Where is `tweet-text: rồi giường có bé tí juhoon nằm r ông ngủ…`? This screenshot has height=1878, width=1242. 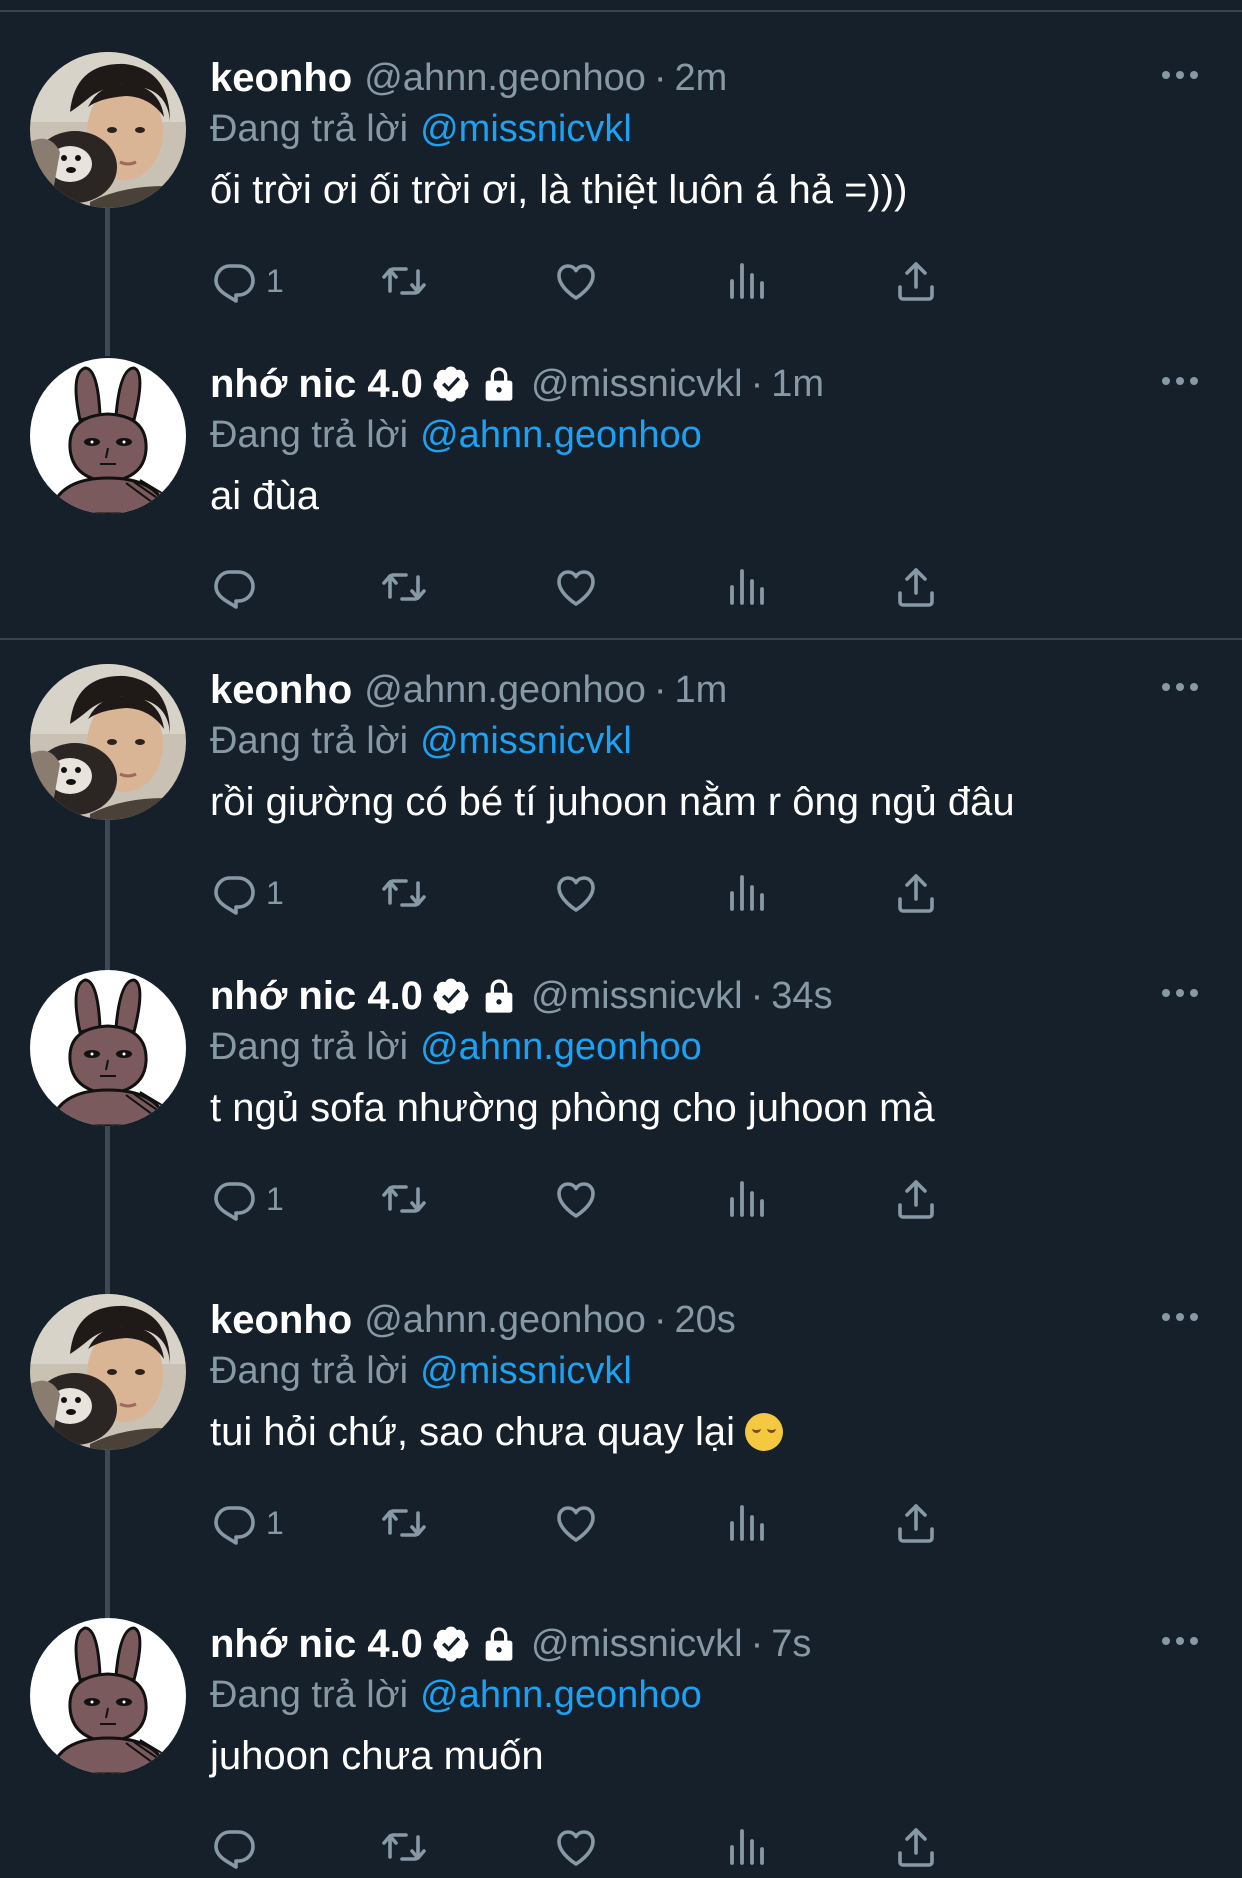 tweet-text: rồi giường có bé tí juhoon nằm r ông ngủ… is located at coordinates (612, 802).